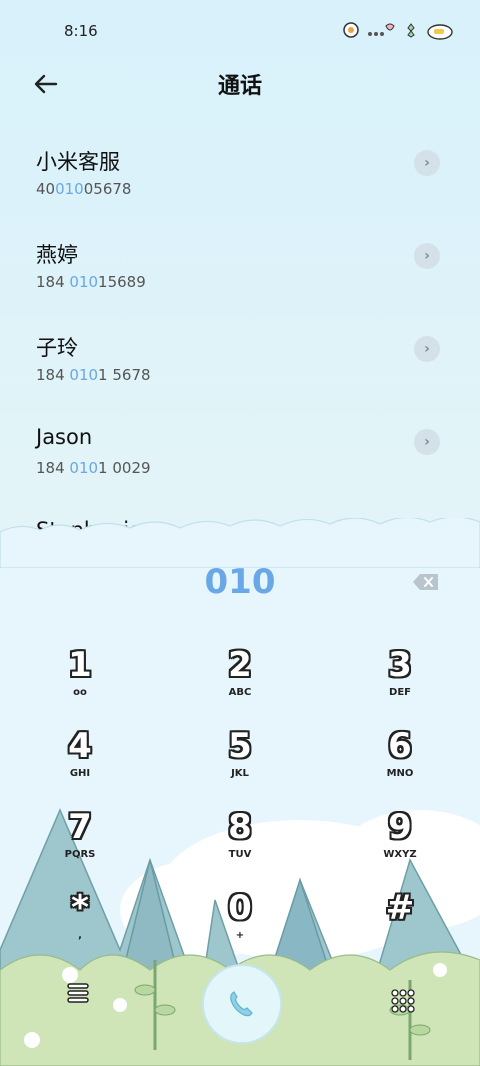 This screenshot has width=480, height=1066. Describe the element at coordinates (441, 32) in the screenshot. I see `battery-icon` at that location.